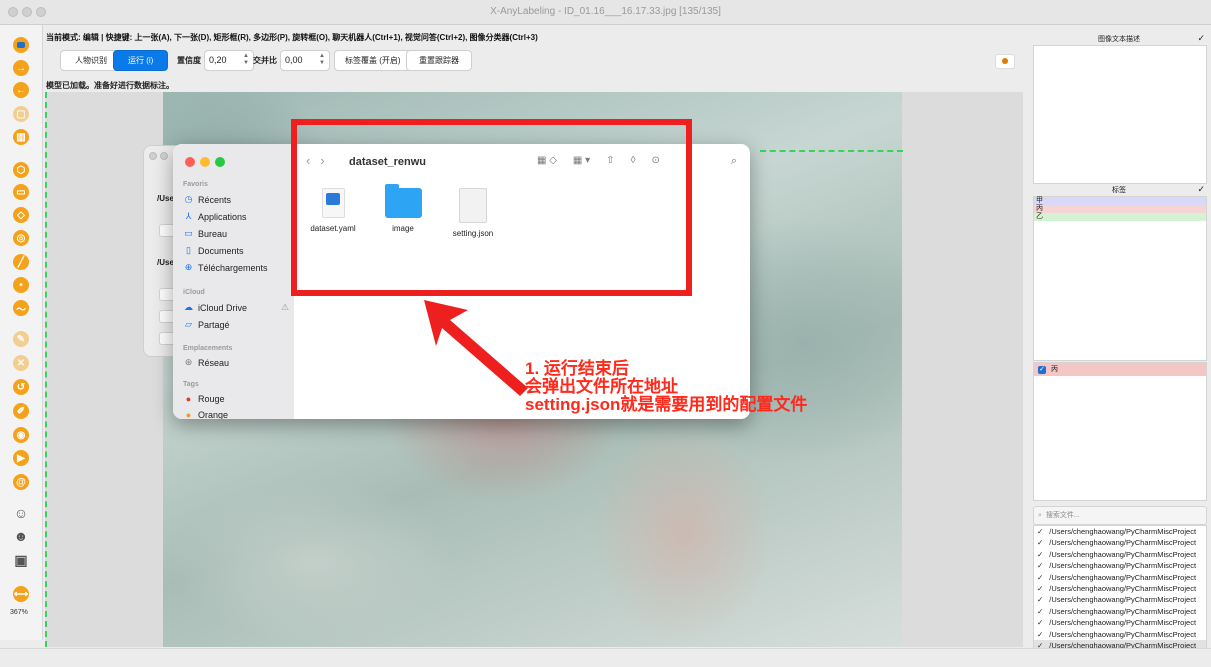 This screenshot has height=667, width=1211. Describe the element at coordinates (222, 216) in the screenshot. I see `sidebar-label: Applications` at that location.